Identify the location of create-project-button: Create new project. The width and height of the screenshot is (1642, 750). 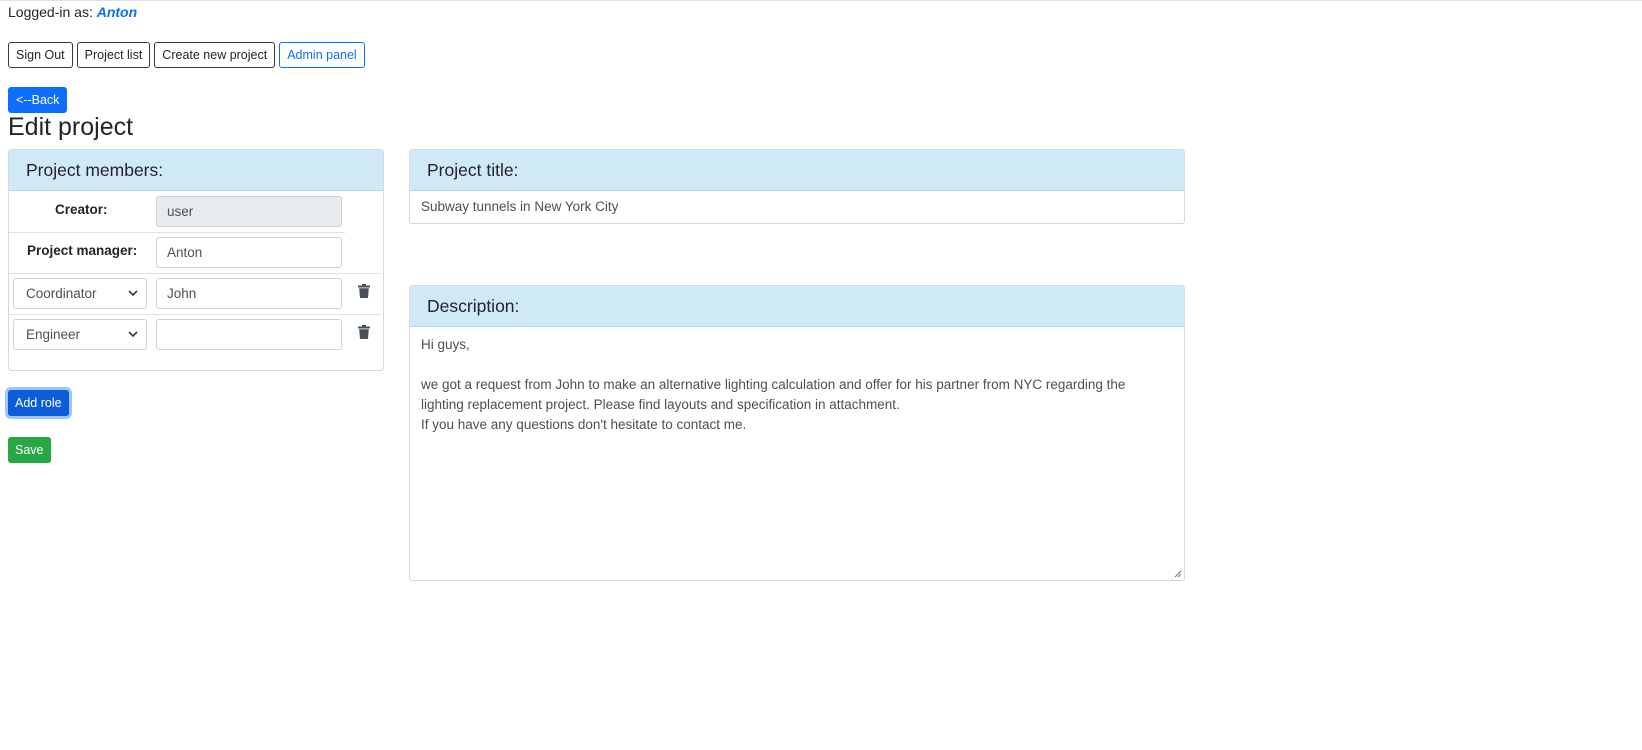
(215, 55).